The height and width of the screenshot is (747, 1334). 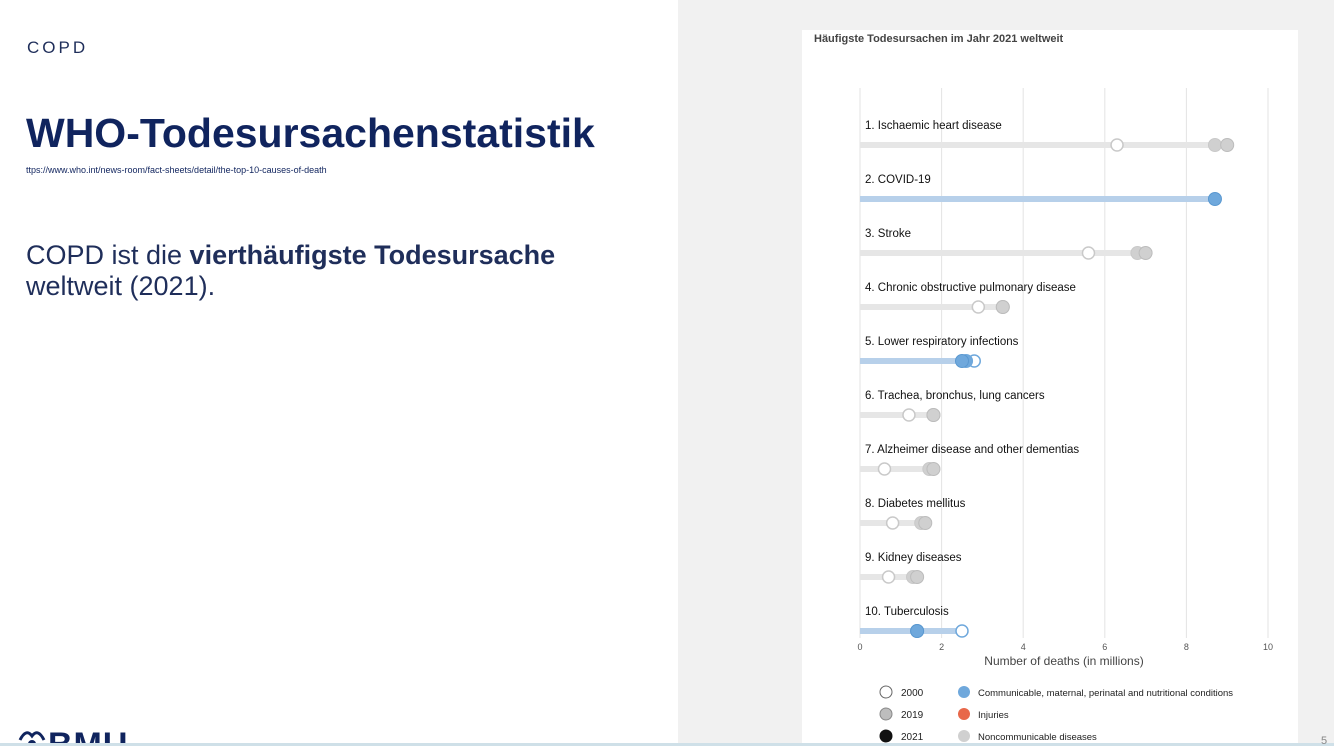 I want to click on legend-year-label: 2000, so click(x=912, y=693).